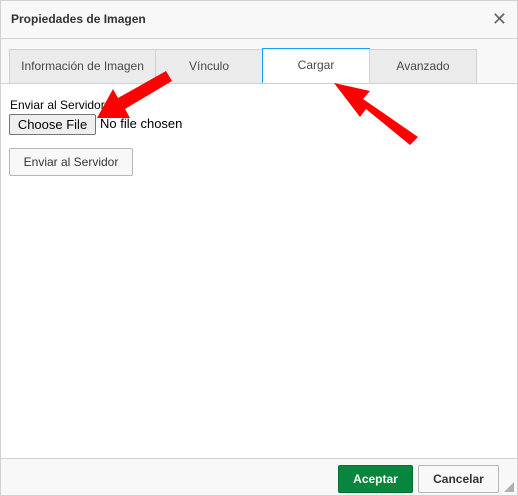 The width and height of the screenshot is (518, 496). What do you see at coordinates (375, 479) in the screenshot?
I see `ok-button: Aceptar` at bounding box center [375, 479].